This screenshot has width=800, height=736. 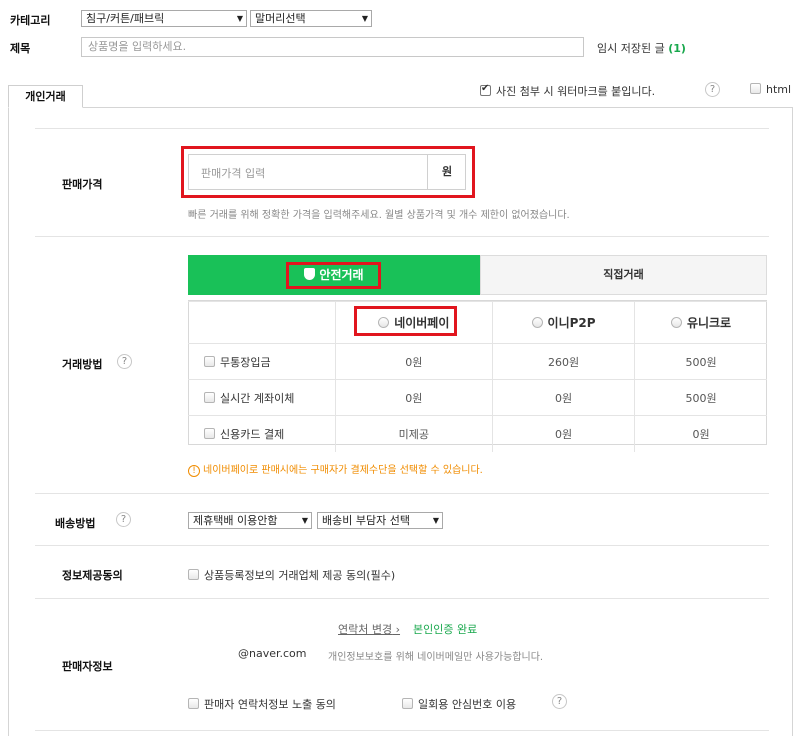 I want to click on shipping-payer-select: 배송비 부담자 선택 ▼, so click(x=380, y=520).